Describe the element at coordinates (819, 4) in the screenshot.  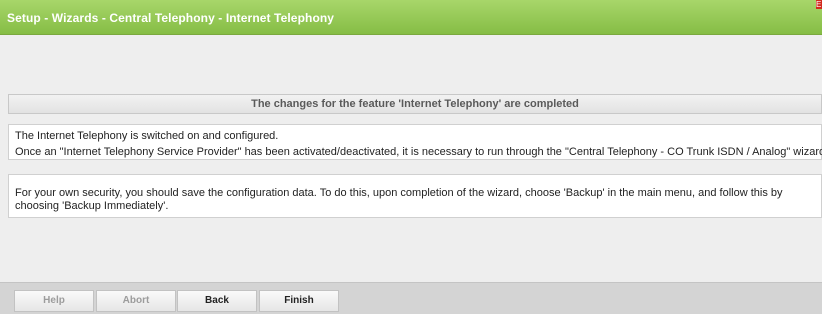
I see `corner-marker: E` at that location.